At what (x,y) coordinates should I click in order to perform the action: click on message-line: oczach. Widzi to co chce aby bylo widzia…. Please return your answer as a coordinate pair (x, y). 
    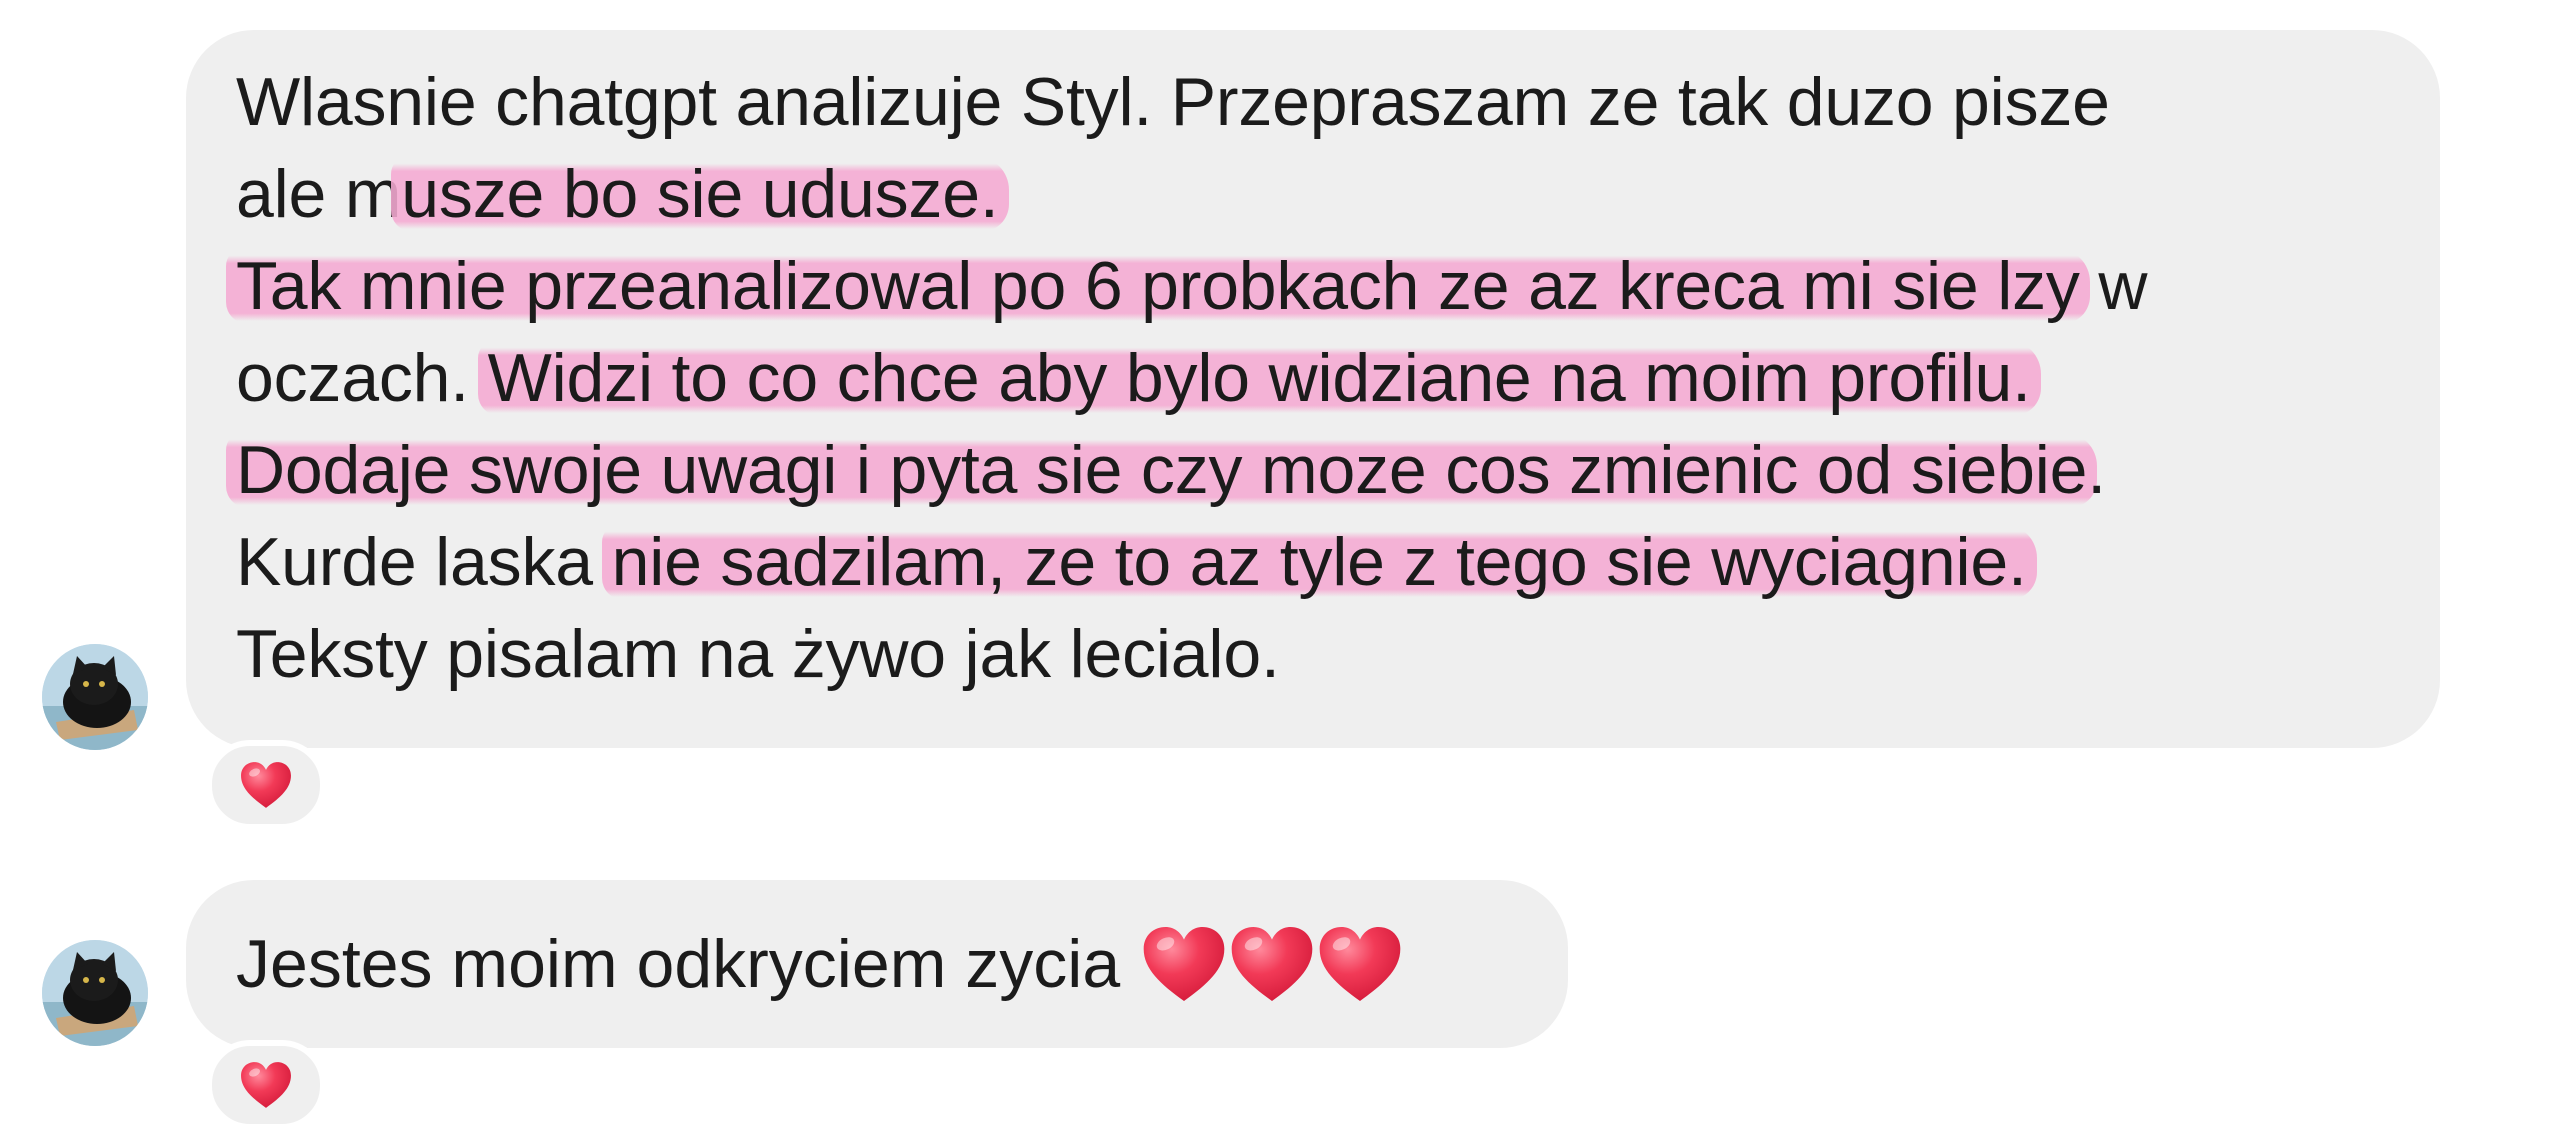
    Looking at the image, I should click on (1191, 378).